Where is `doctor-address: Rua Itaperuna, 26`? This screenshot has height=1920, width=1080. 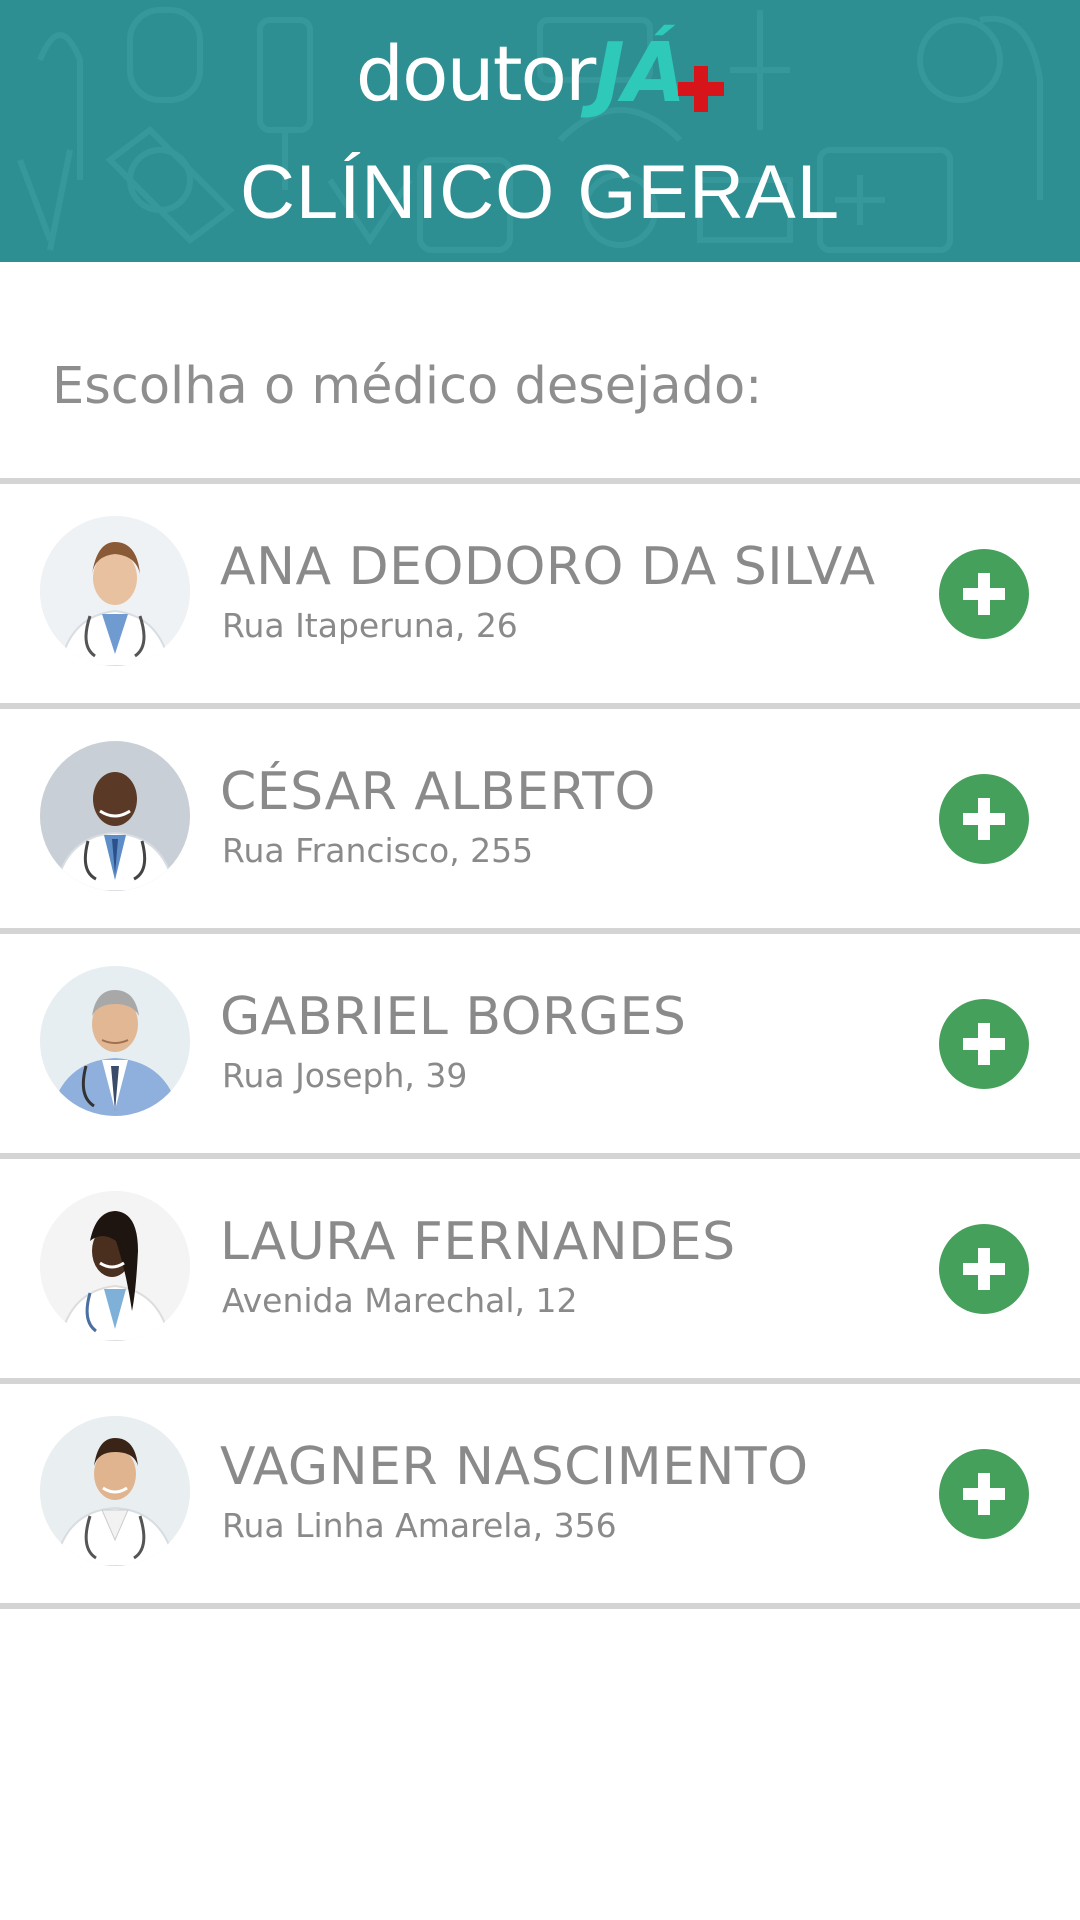 doctor-address: Rua Itaperuna, 26 is located at coordinates (370, 625).